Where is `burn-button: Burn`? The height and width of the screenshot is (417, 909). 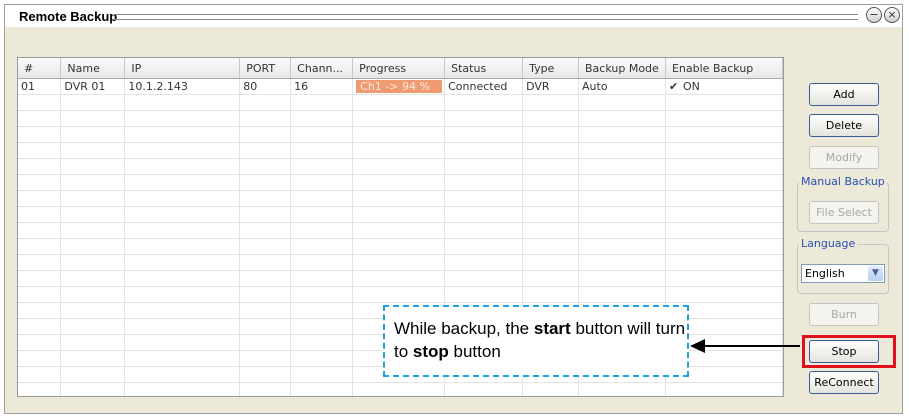
burn-button: Burn is located at coordinates (844, 314).